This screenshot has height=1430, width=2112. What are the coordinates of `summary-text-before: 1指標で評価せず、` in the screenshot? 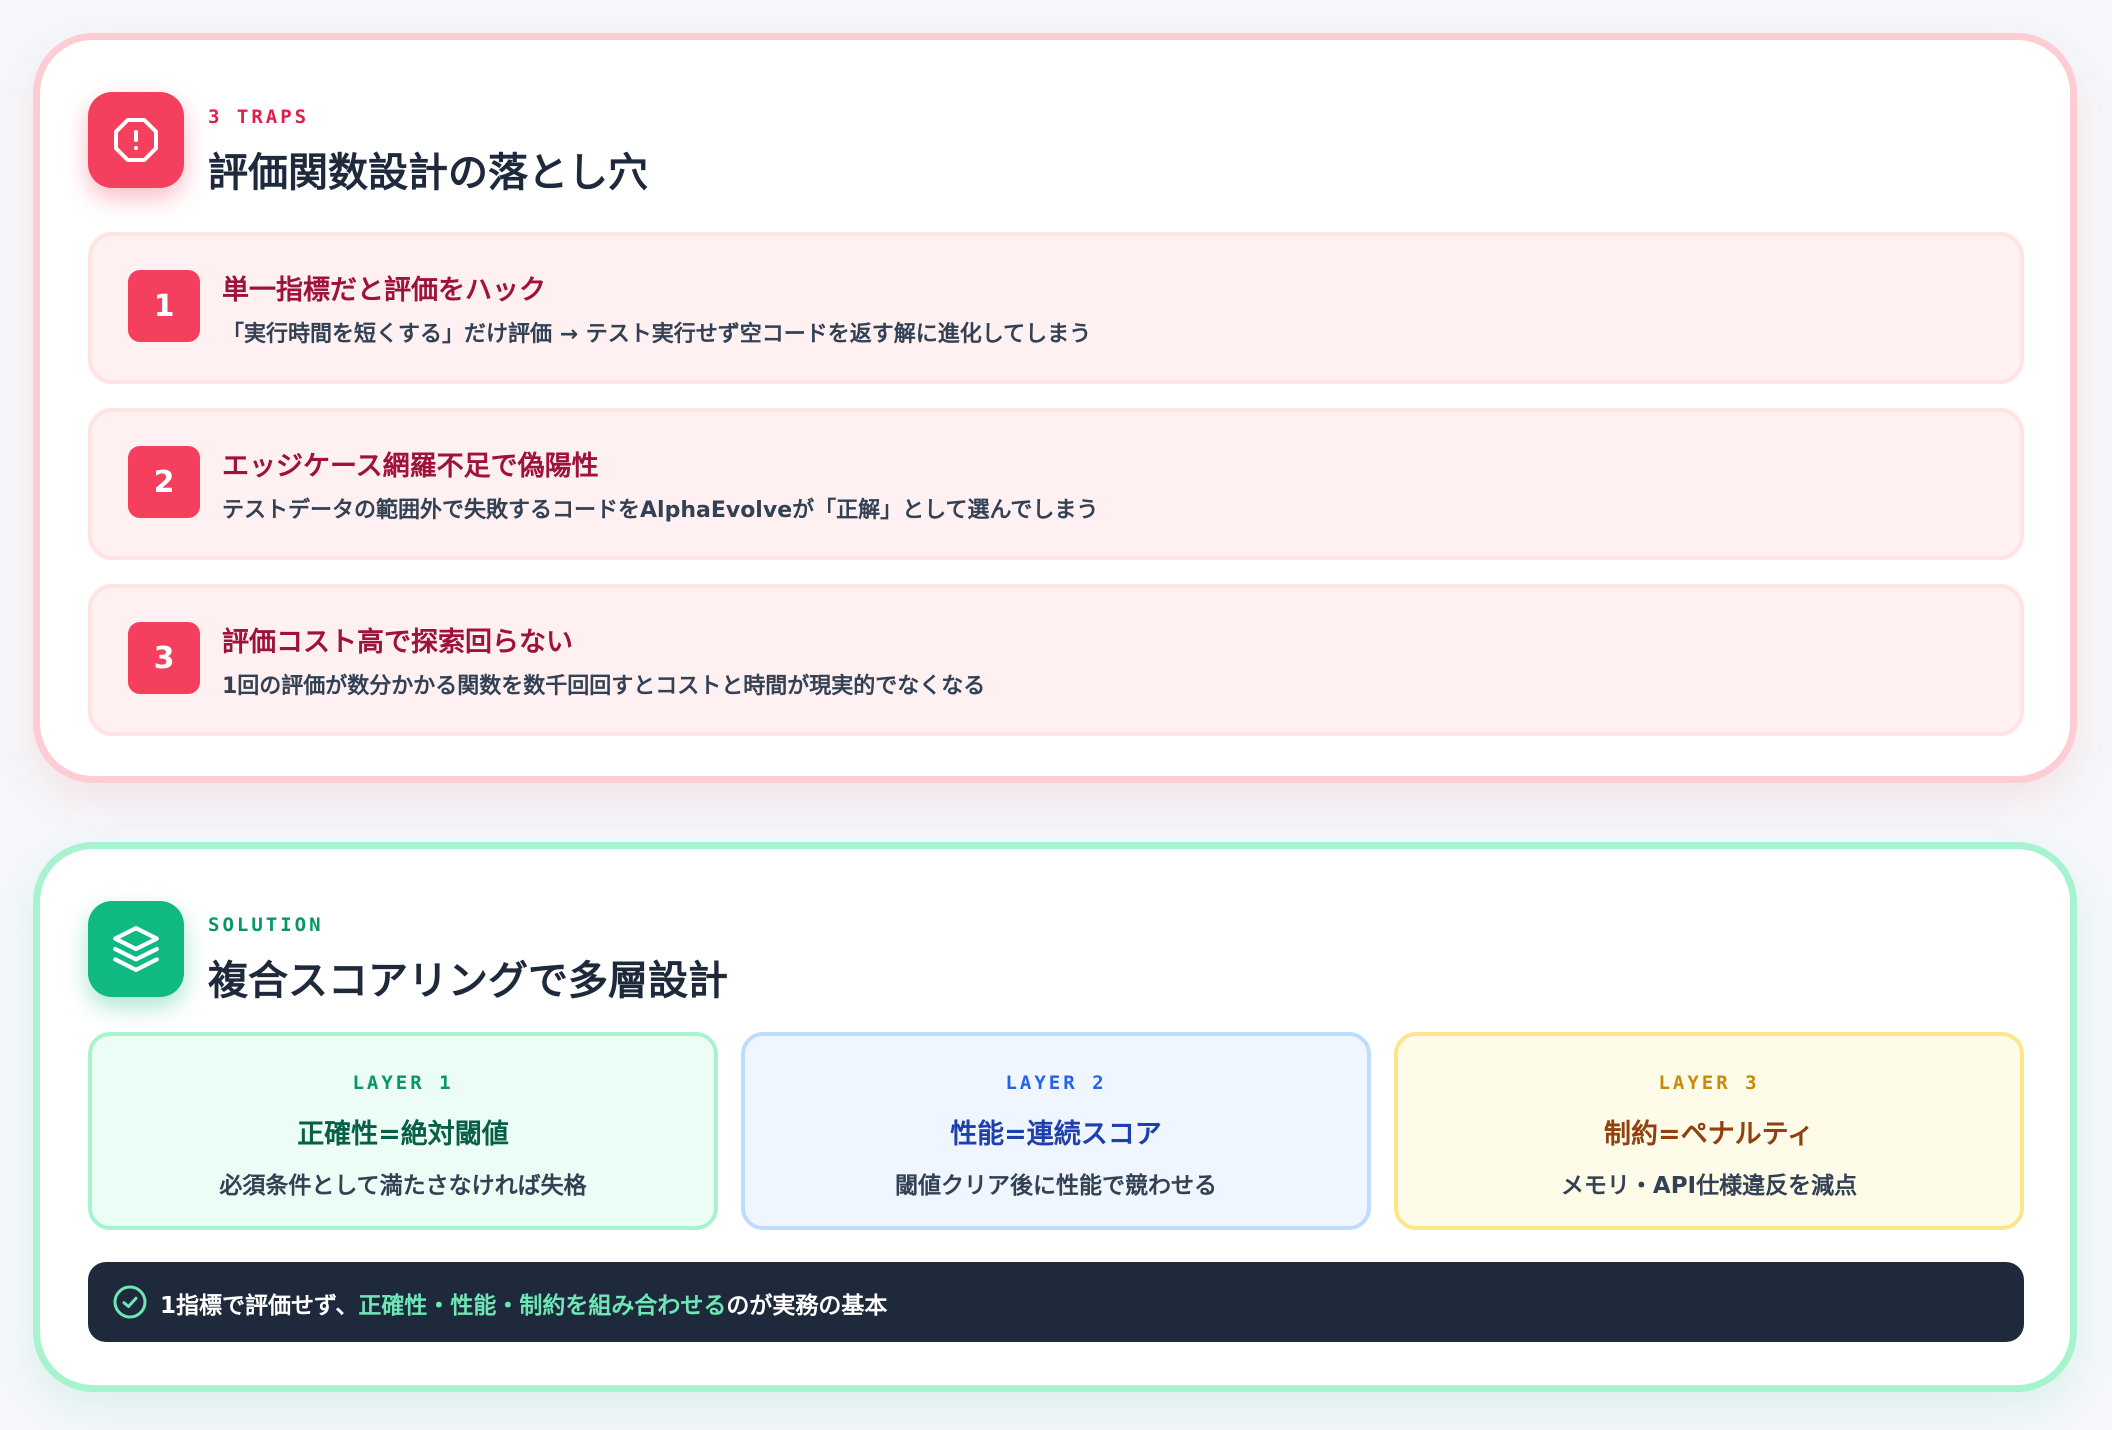 It's located at (259, 1306).